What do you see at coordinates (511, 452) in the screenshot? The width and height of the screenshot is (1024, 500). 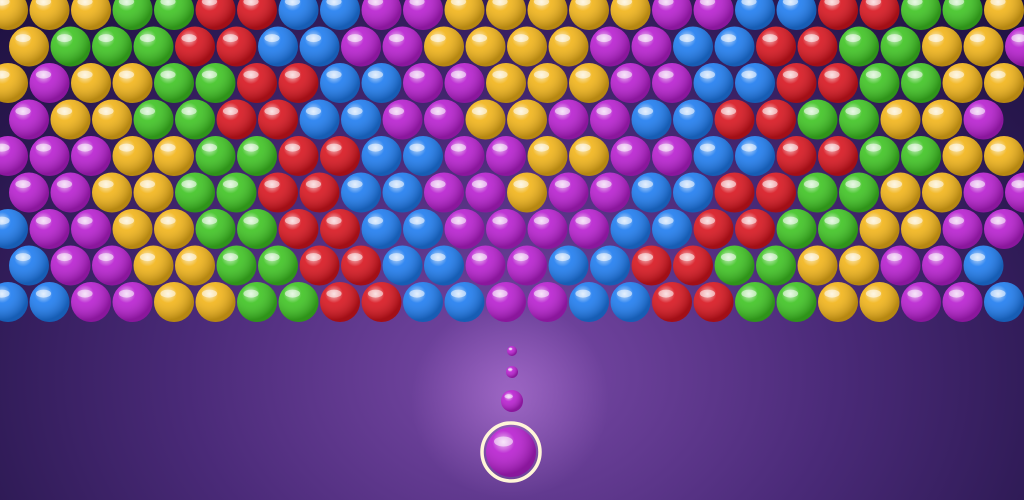 I see `shooter-bubble` at bounding box center [511, 452].